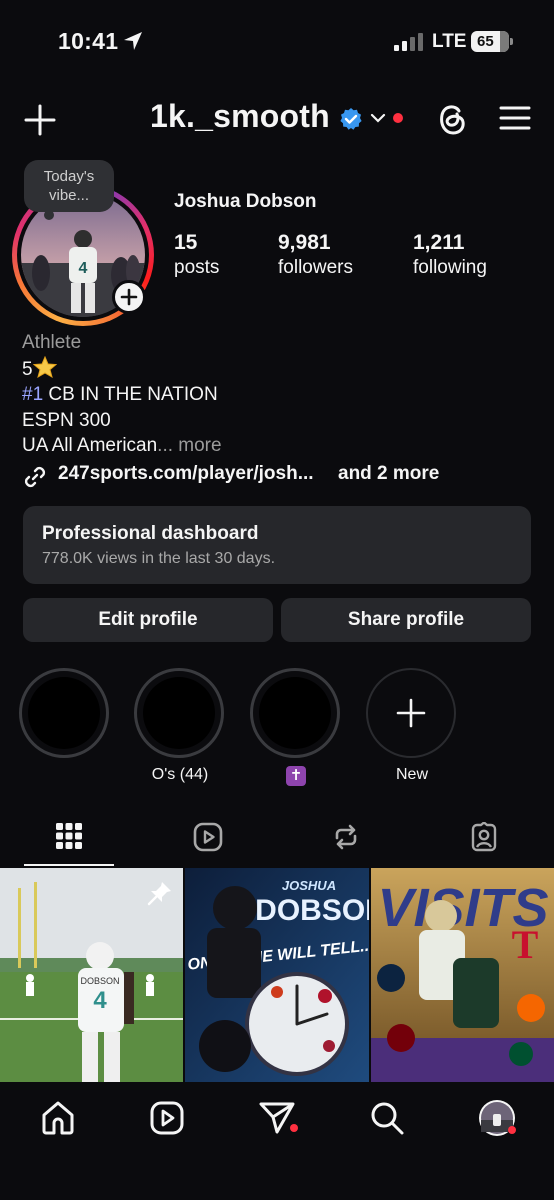  What do you see at coordinates (462, 975) in the screenshot?
I see `grid-post: VISITS T` at bounding box center [462, 975].